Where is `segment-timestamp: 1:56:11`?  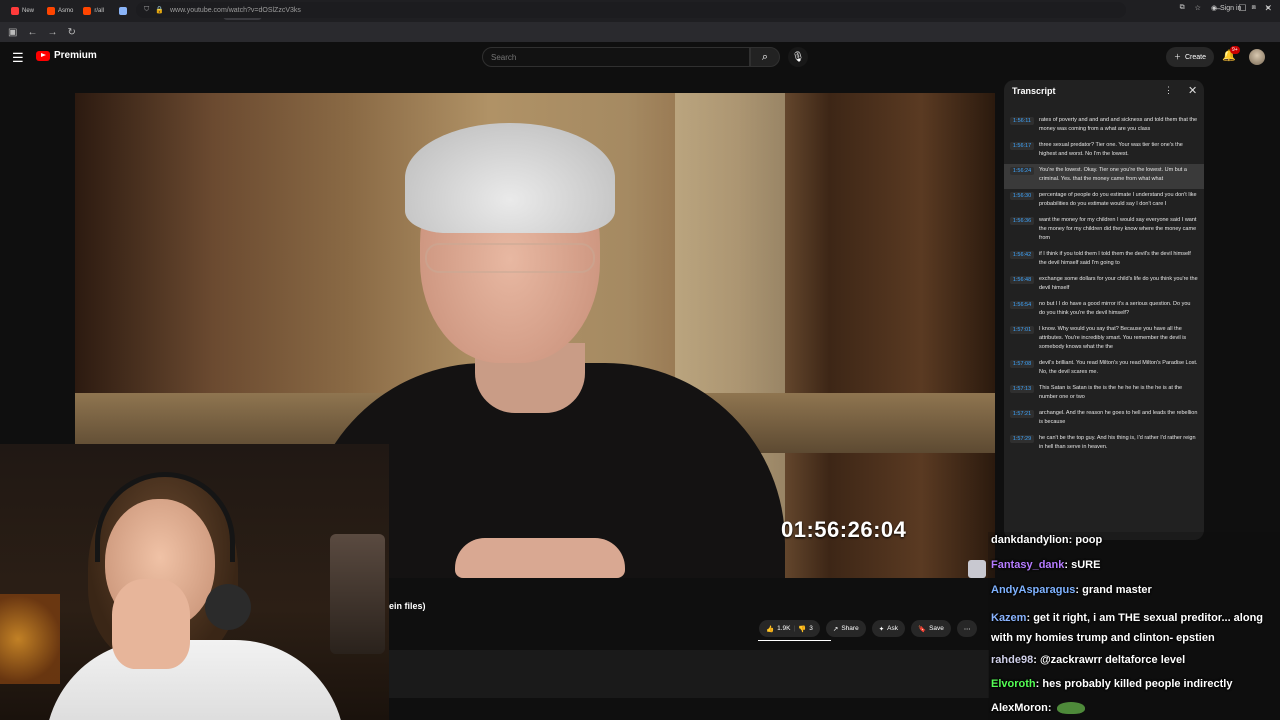
segment-timestamp: 1:56:11 is located at coordinates (1022, 121).